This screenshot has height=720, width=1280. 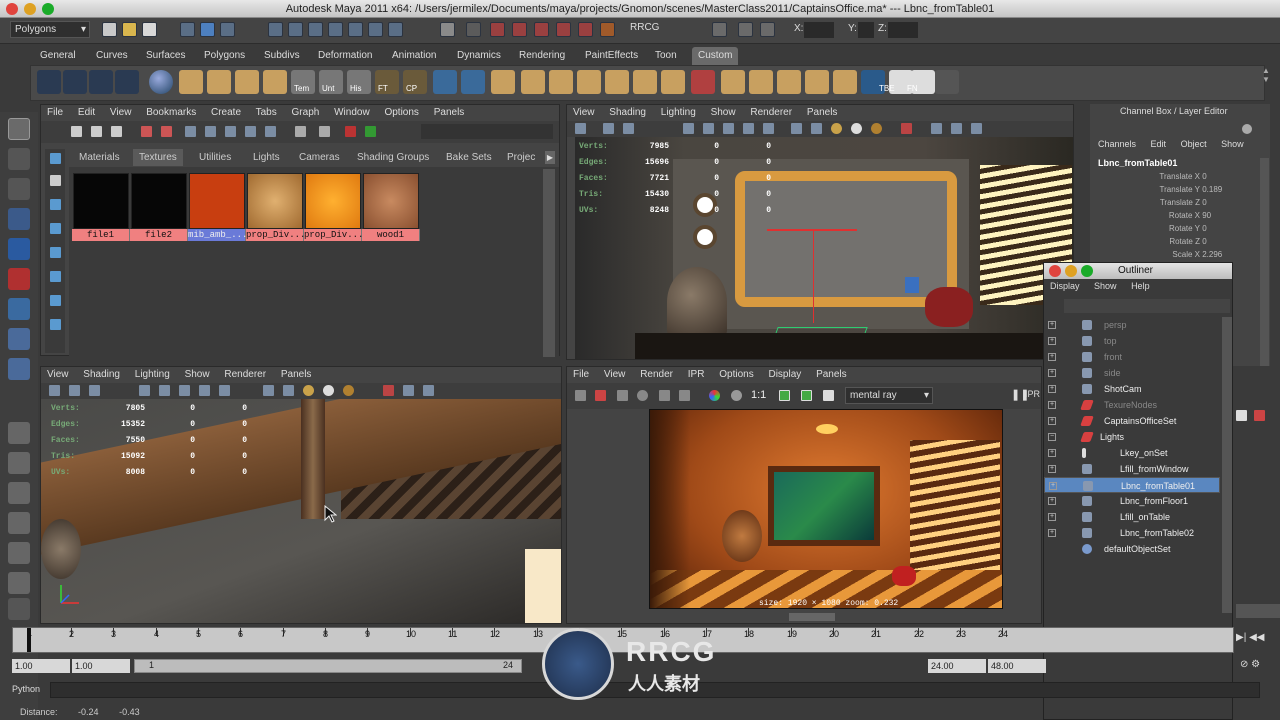 What do you see at coordinates (19, 553) in the screenshot?
I see `layout-graph-icon` at bounding box center [19, 553].